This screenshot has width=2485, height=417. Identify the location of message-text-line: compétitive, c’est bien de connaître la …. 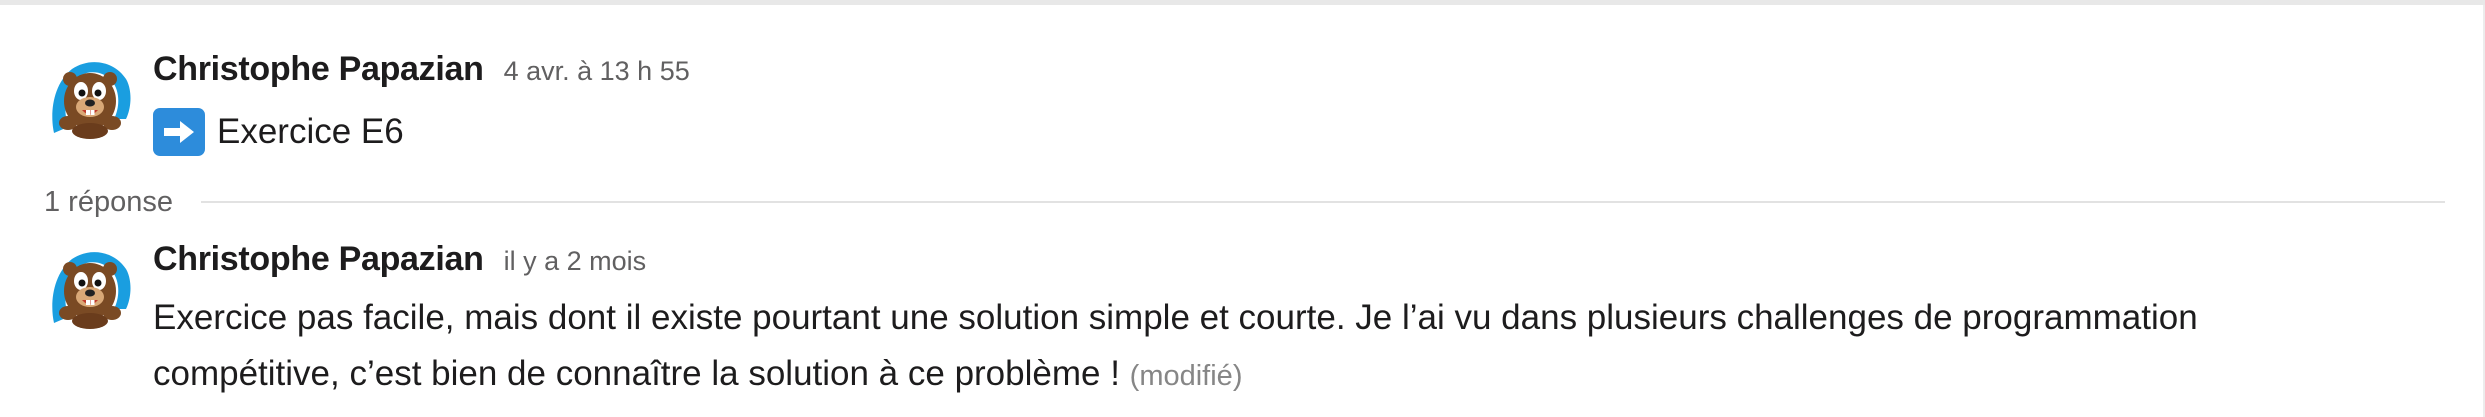
(636, 373).